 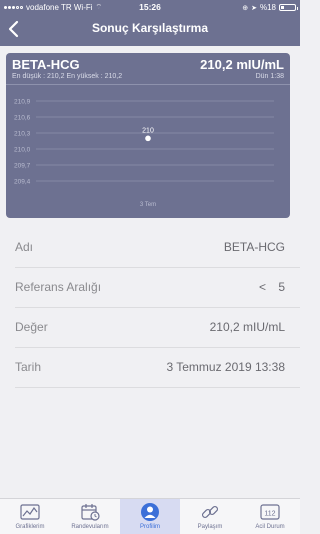 What do you see at coordinates (150, 28) in the screenshot?
I see `page-title: Sonuç Karşılaştırma` at bounding box center [150, 28].